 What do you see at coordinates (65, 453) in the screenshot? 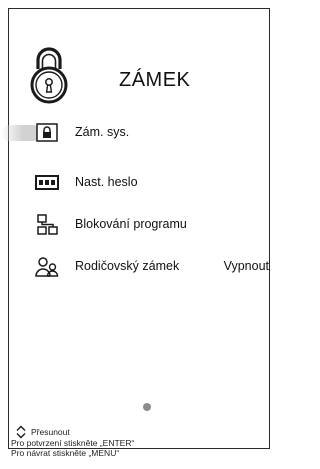
I see `hint-back-text: Pro návrat stiskněte „MENU“` at bounding box center [65, 453].